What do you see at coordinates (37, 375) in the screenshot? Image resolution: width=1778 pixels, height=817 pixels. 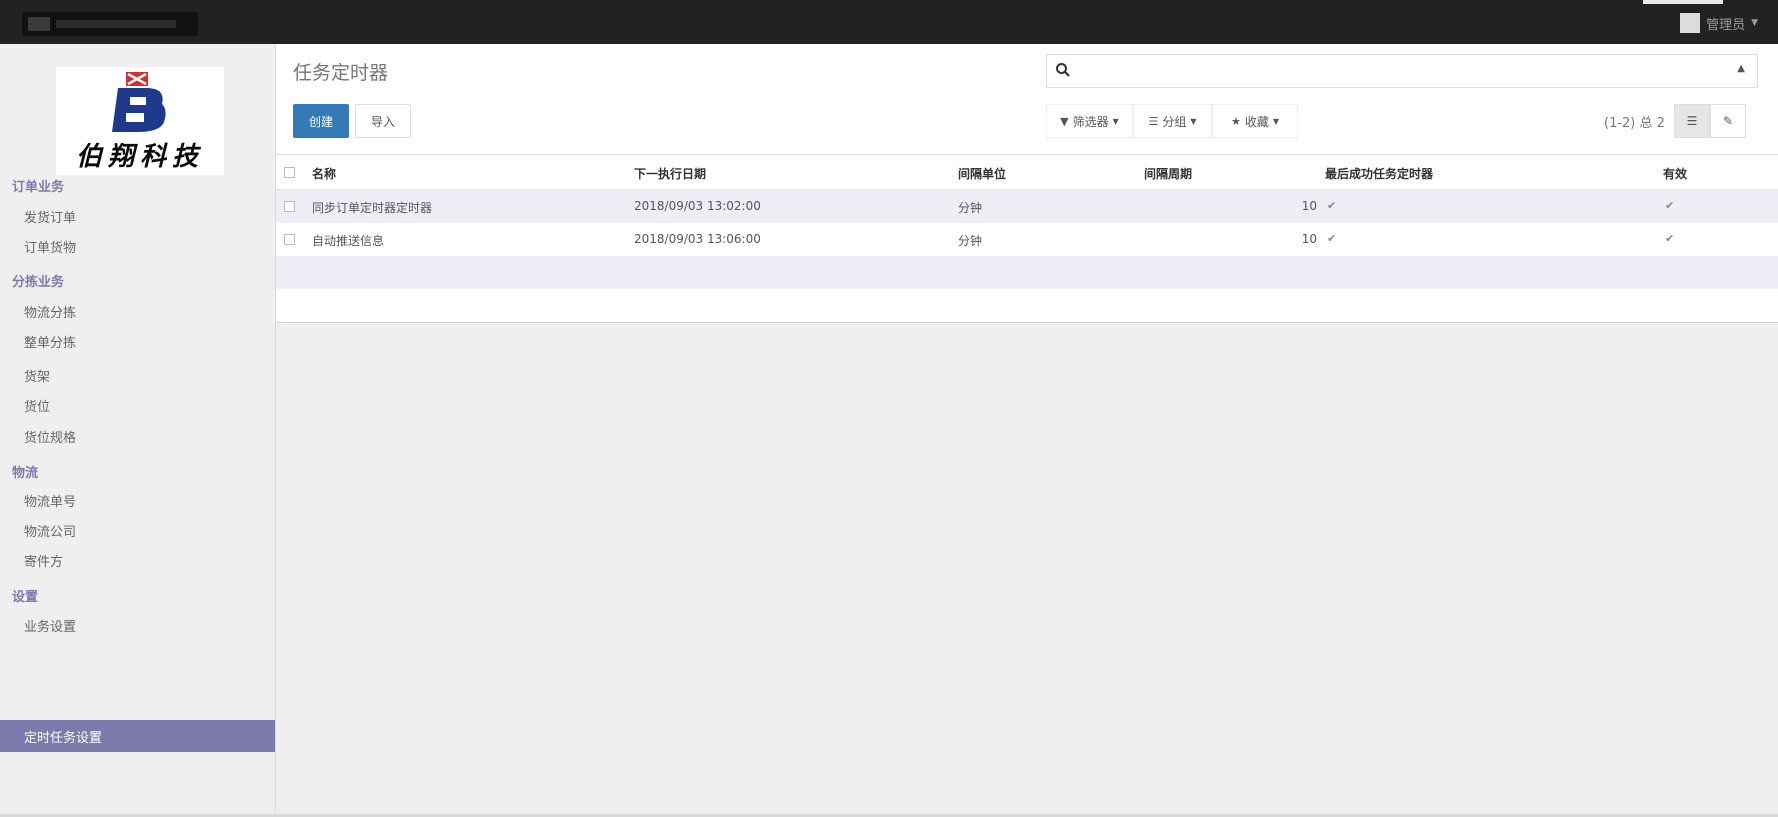 I see `sidebar-item-shelves: 货架` at bounding box center [37, 375].